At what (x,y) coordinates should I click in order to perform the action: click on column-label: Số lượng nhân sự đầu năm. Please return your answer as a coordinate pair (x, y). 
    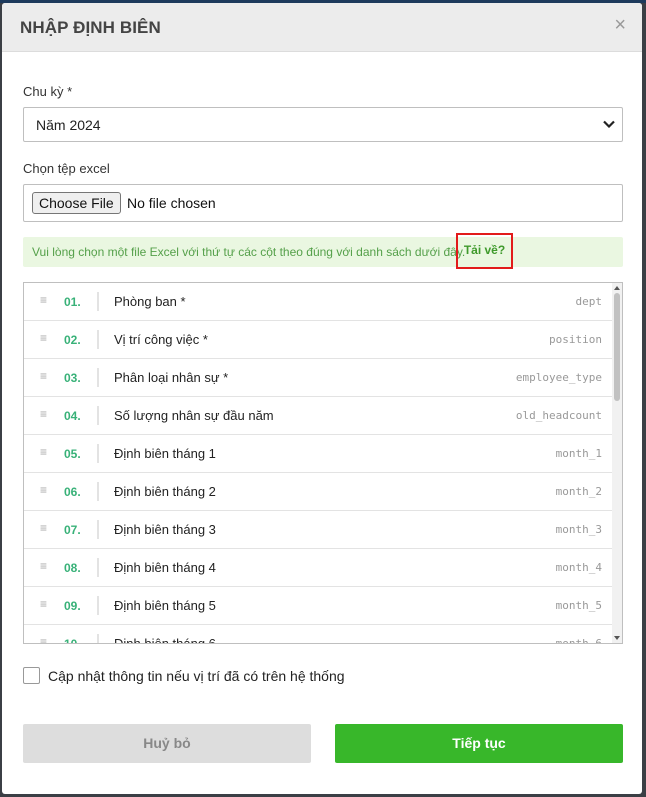
    Looking at the image, I should click on (194, 415).